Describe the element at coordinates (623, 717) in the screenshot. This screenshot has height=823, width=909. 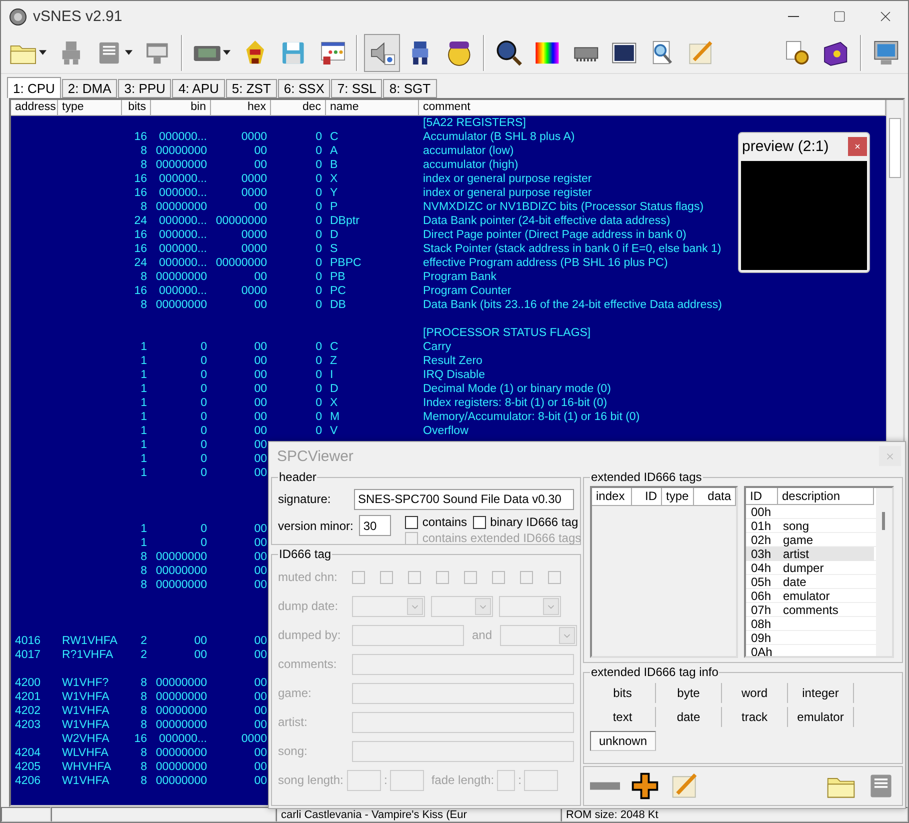
I see `type-option: text` at that location.